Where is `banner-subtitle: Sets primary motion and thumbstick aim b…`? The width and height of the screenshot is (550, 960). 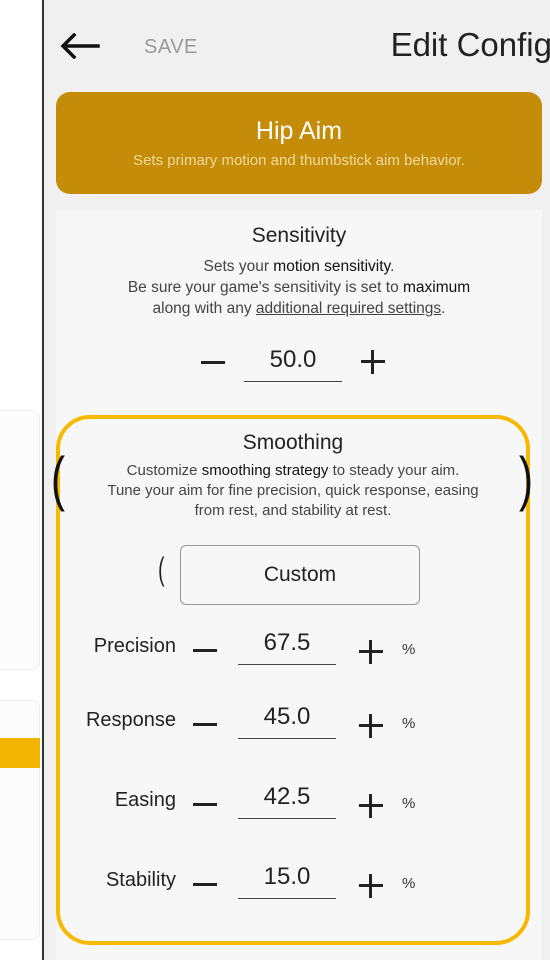
banner-subtitle: Sets primary motion and thumbstick aim b… is located at coordinates (299, 160).